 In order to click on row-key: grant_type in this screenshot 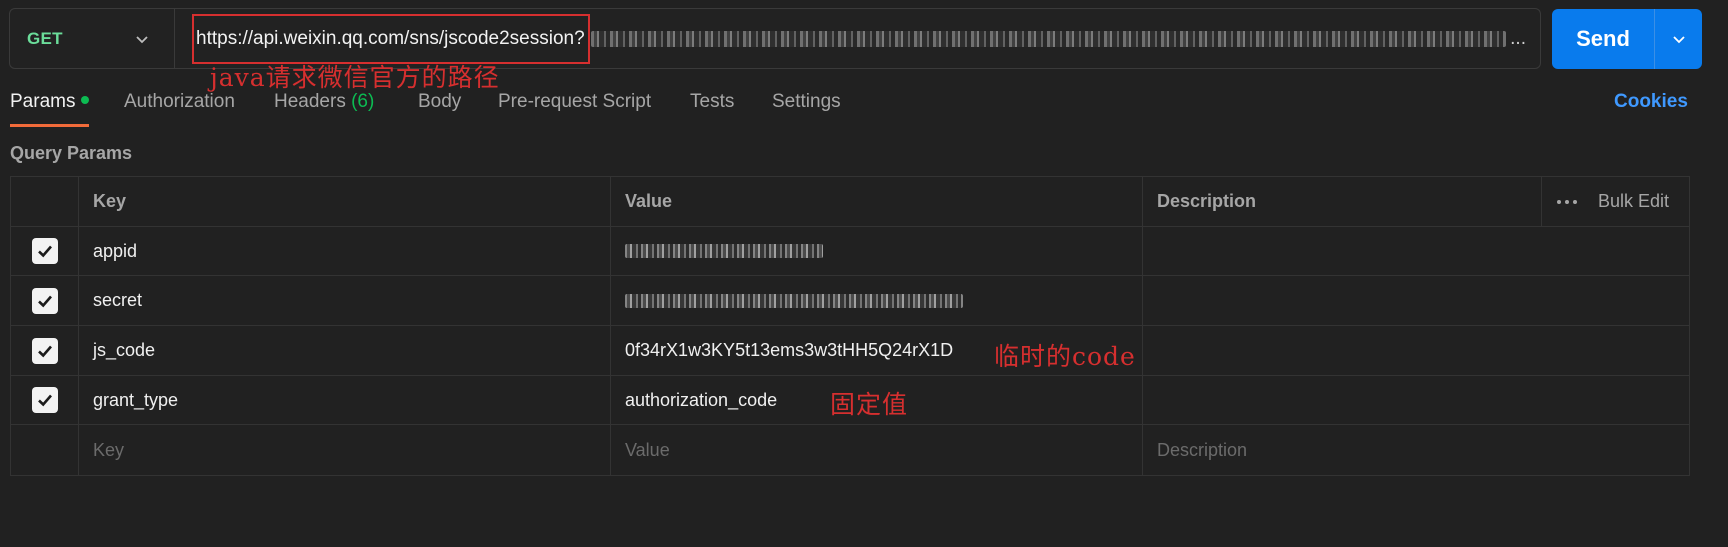, I will do `click(345, 400)`.